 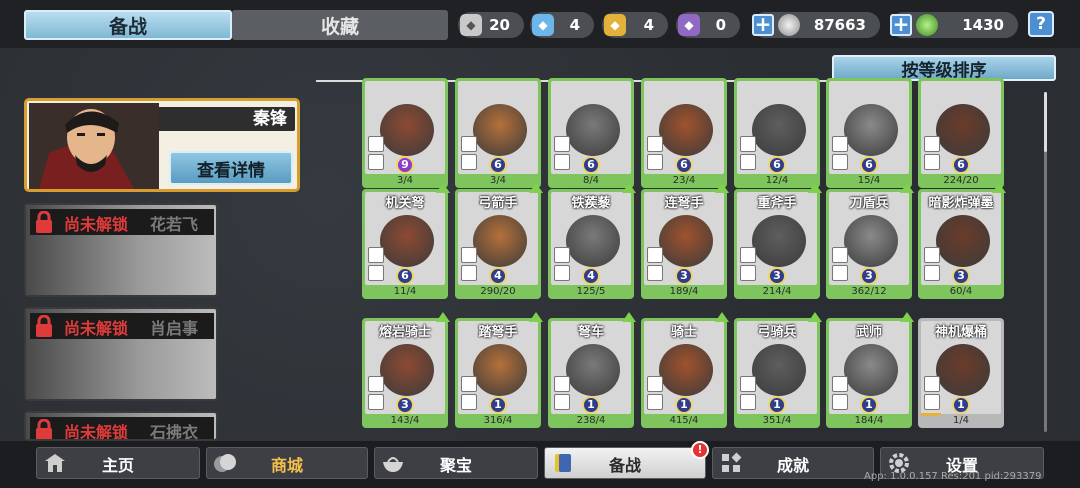 I want to click on unit-card: 6 3/4, so click(x=498, y=133).